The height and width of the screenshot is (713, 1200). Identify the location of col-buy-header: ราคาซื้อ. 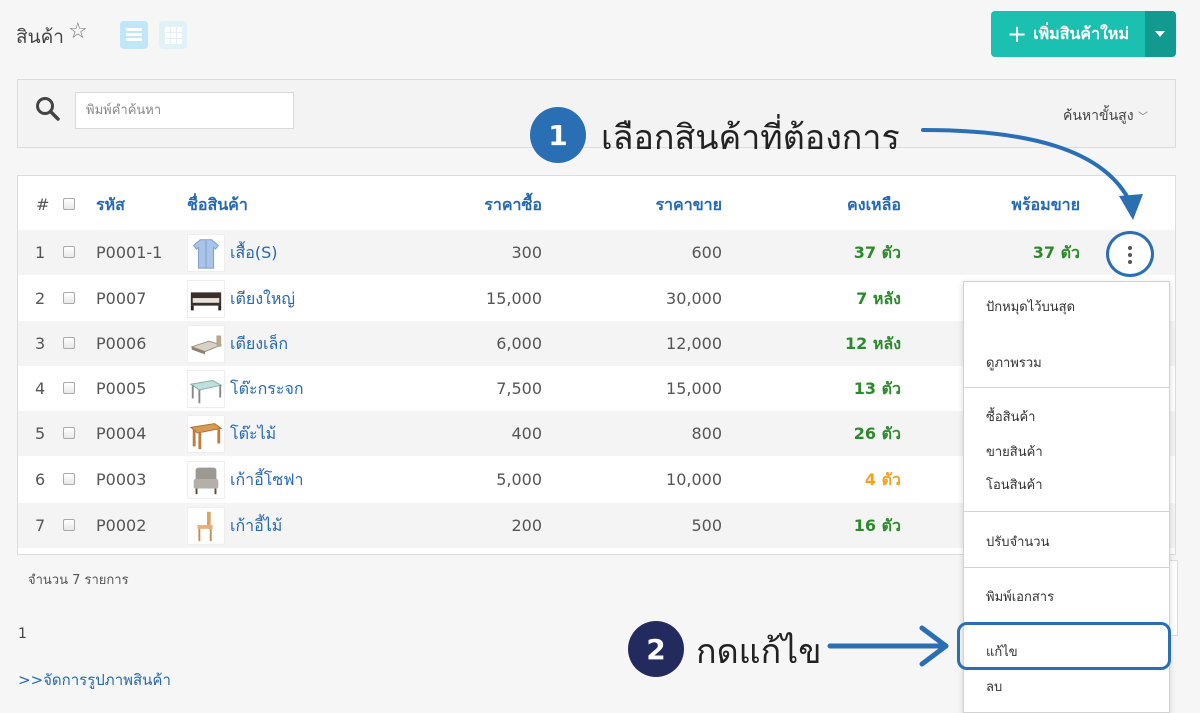
(470, 204).